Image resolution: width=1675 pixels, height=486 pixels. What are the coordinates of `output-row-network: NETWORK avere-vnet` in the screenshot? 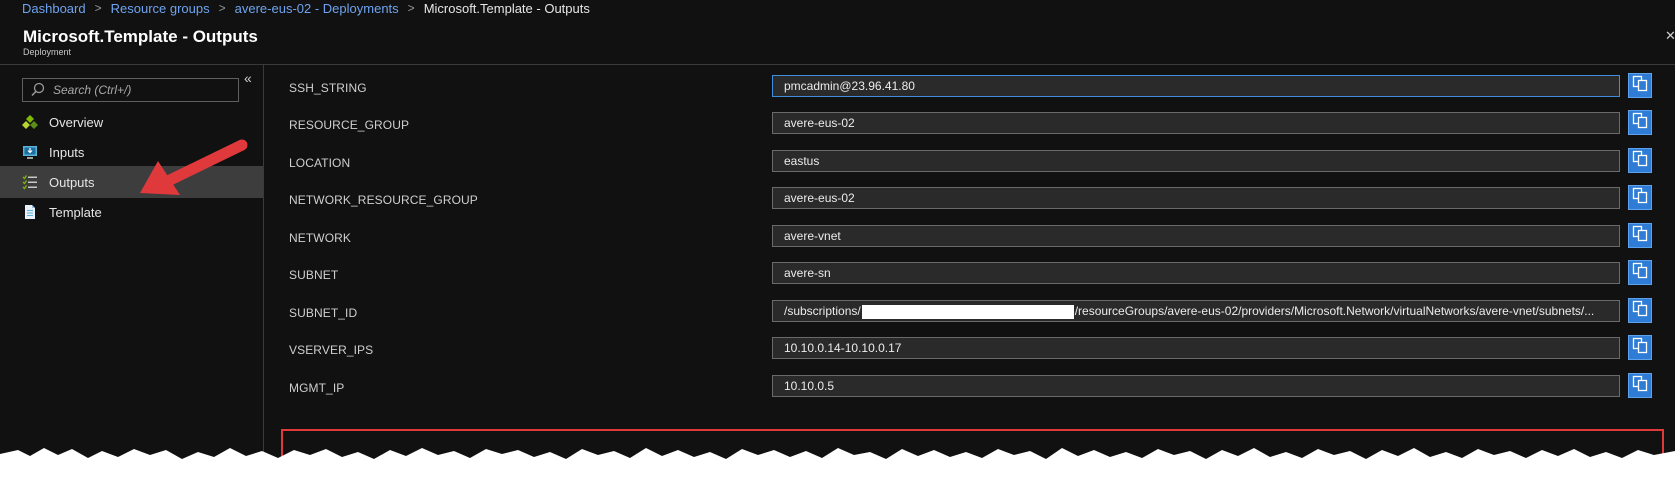 It's located at (969, 237).